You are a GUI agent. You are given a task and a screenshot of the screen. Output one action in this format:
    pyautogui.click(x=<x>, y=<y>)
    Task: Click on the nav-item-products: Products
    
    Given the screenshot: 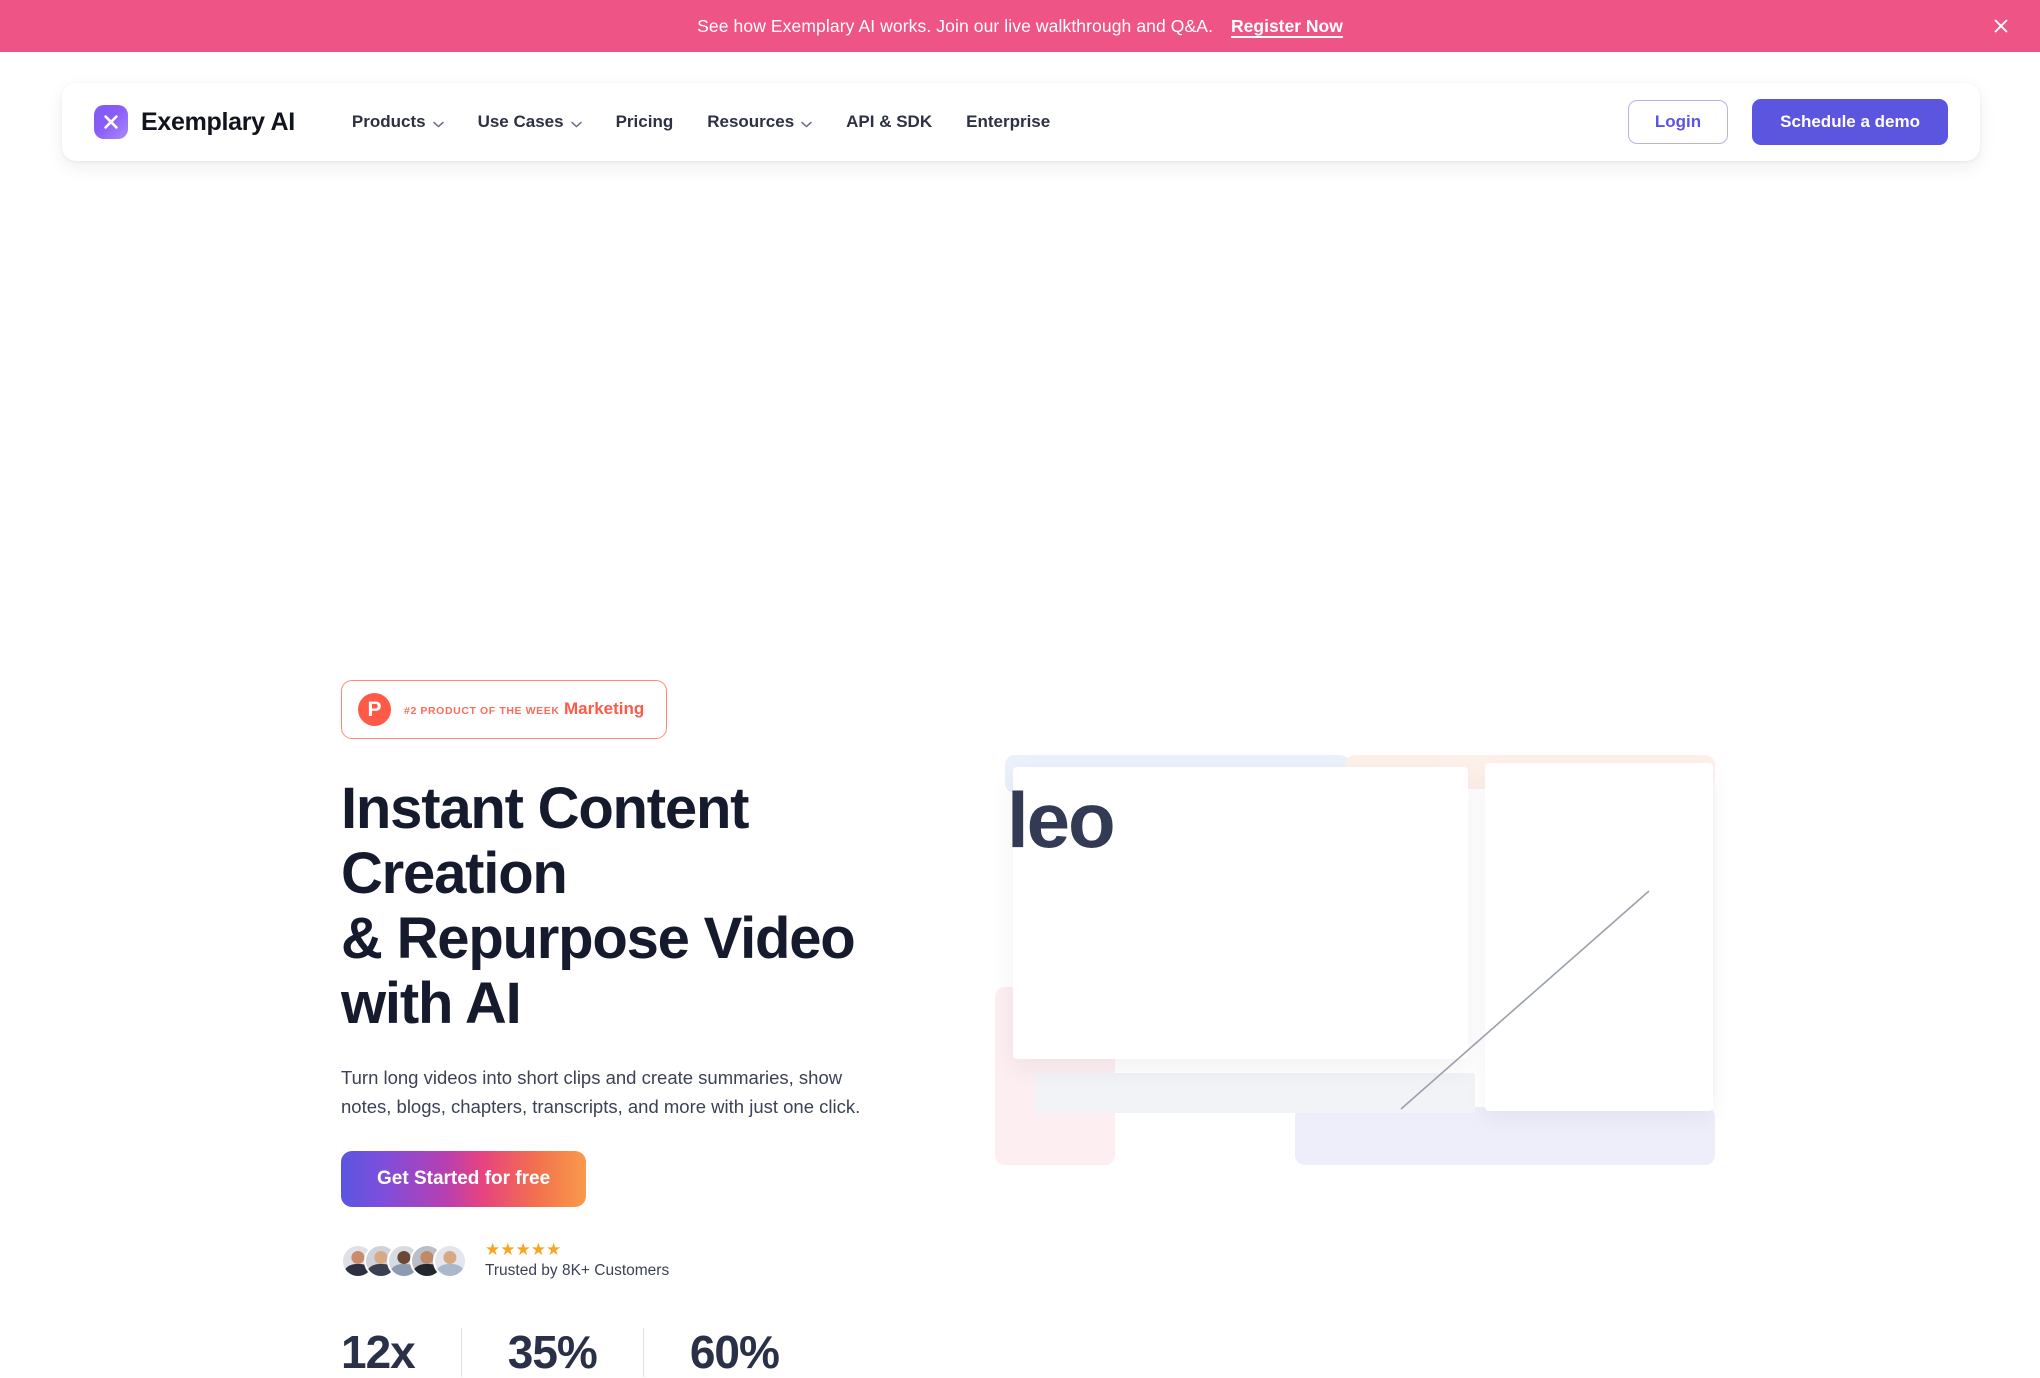 What is the action you would take?
    pyautogui.click(x=398, y=122)
    